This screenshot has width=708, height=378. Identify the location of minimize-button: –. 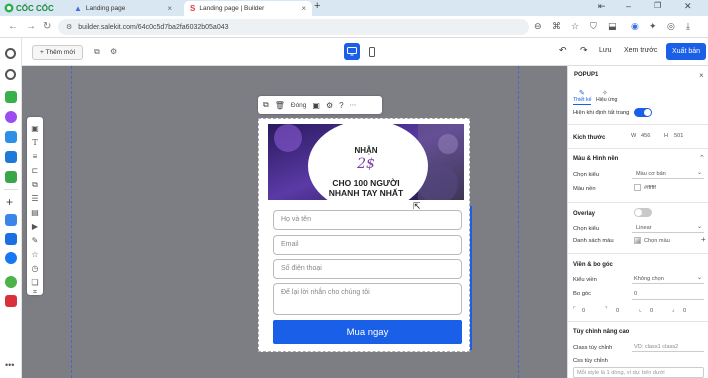
(628, 6).